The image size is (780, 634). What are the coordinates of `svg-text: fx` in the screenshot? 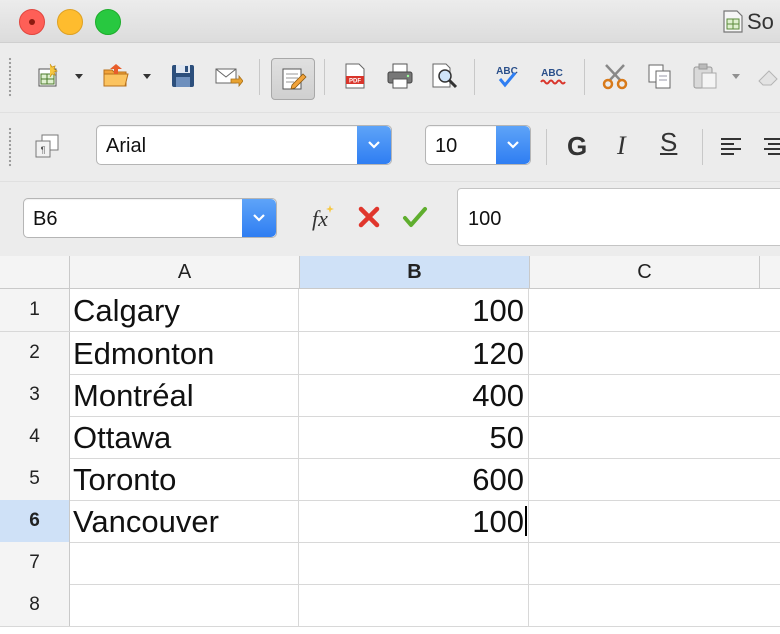 It's located at (320, 218).